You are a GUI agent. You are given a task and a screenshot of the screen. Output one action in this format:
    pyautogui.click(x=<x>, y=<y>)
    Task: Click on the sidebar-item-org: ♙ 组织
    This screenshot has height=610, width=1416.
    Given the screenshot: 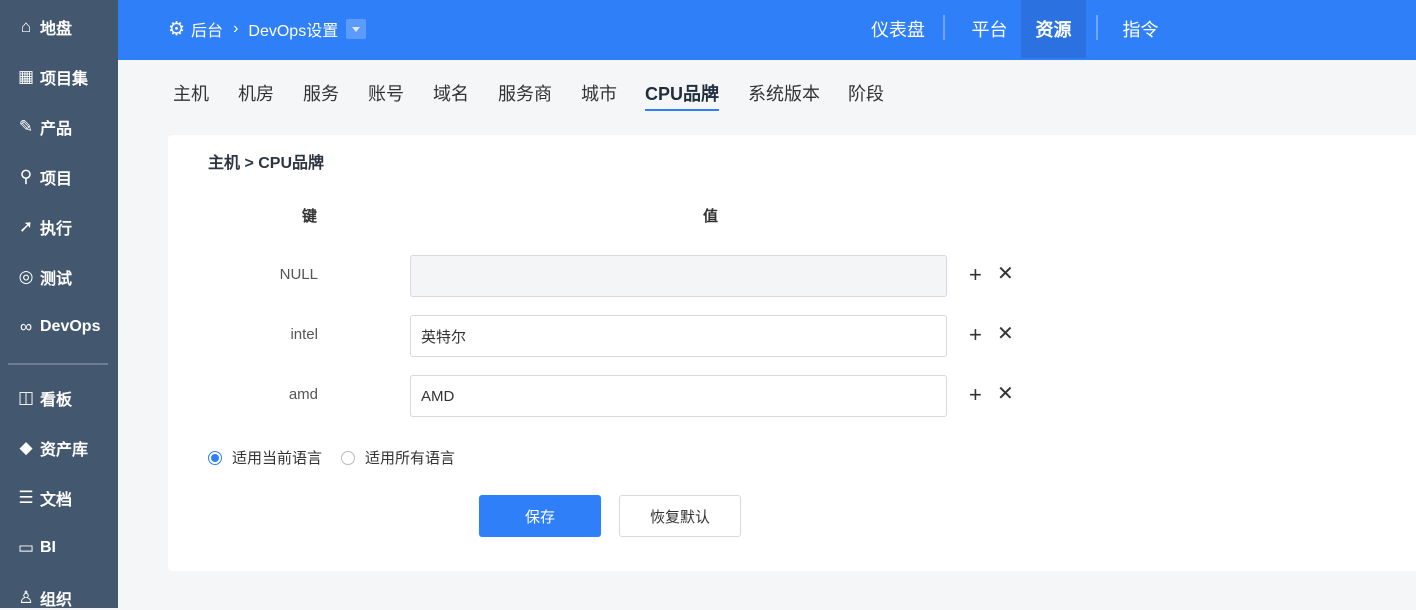 What is the action you would take?
    pyautogui.click(x=44, y=598)
    